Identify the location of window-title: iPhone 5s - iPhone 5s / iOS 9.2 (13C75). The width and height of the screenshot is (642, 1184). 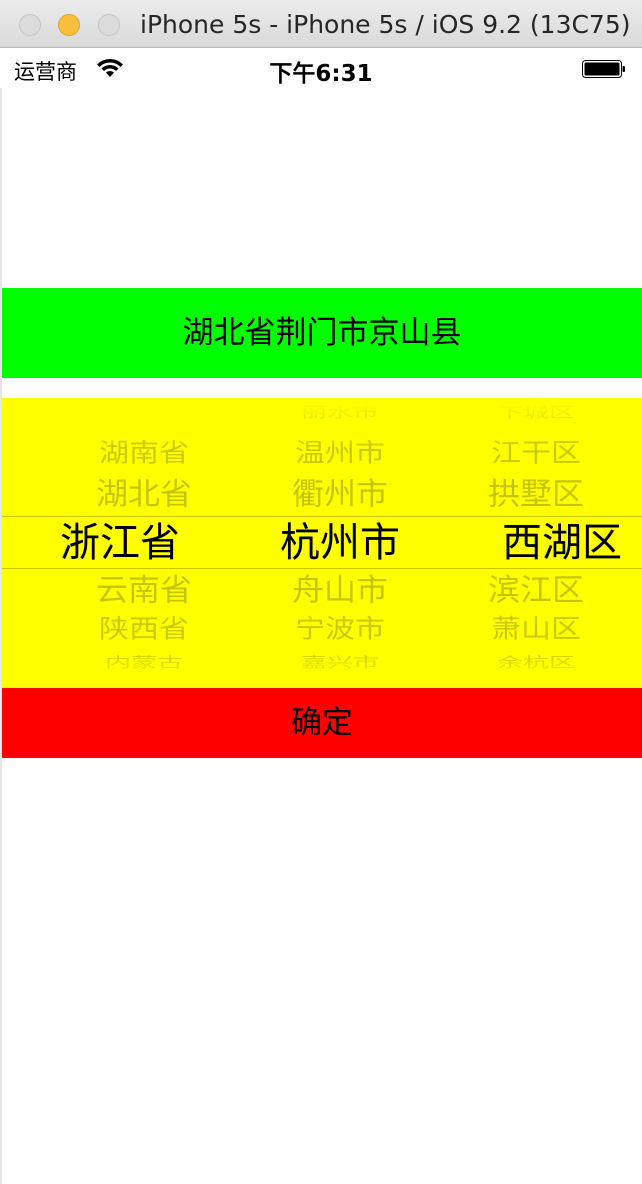
(385, 24).